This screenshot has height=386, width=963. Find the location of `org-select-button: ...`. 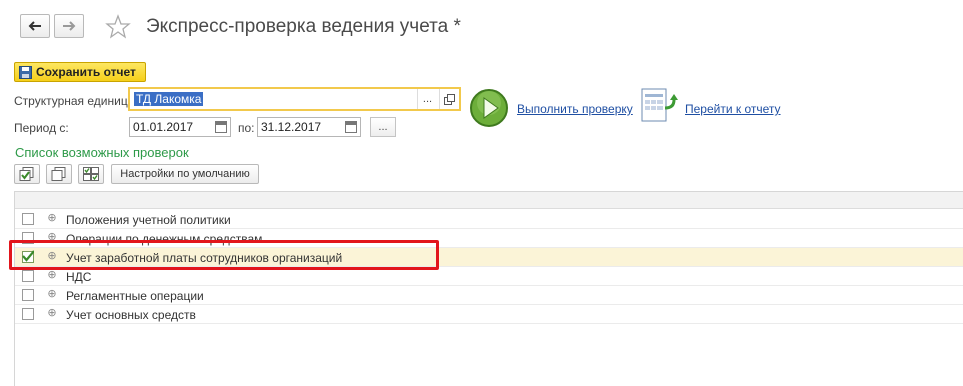

org-select-button: ... is located at coordinates (427, 99).